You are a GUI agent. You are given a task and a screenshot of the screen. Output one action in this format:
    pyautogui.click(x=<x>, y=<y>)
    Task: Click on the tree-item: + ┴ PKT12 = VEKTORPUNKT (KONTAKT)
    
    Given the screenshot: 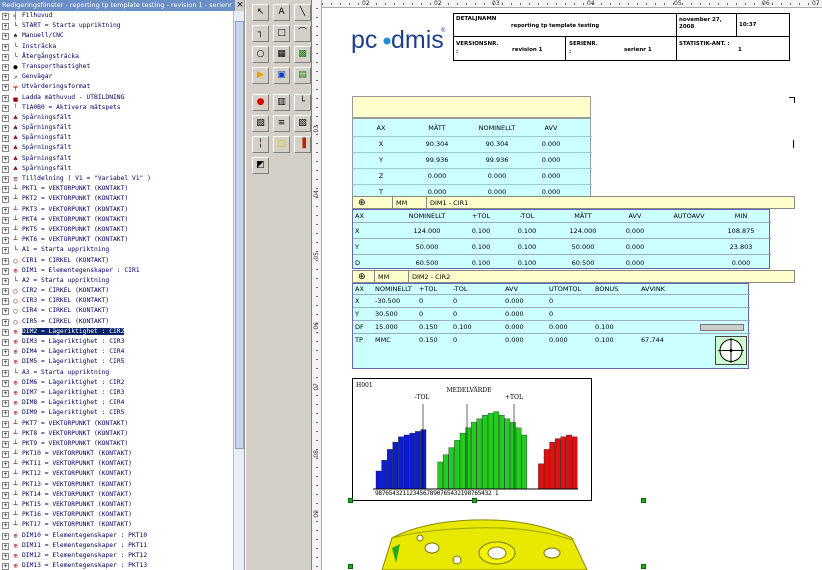 What is the action you would take?
    pyautogui.click(x=116, y=474)
    